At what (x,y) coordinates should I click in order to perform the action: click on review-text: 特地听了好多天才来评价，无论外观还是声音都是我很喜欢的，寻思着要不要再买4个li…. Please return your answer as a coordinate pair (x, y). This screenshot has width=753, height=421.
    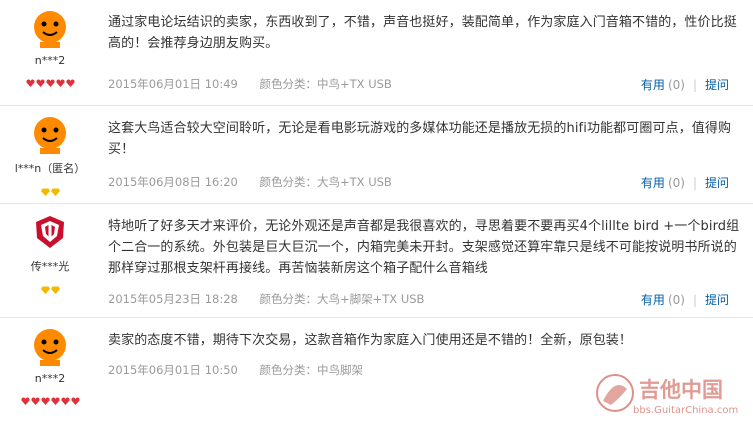
    Looking at the image, I should click on (424, 247).